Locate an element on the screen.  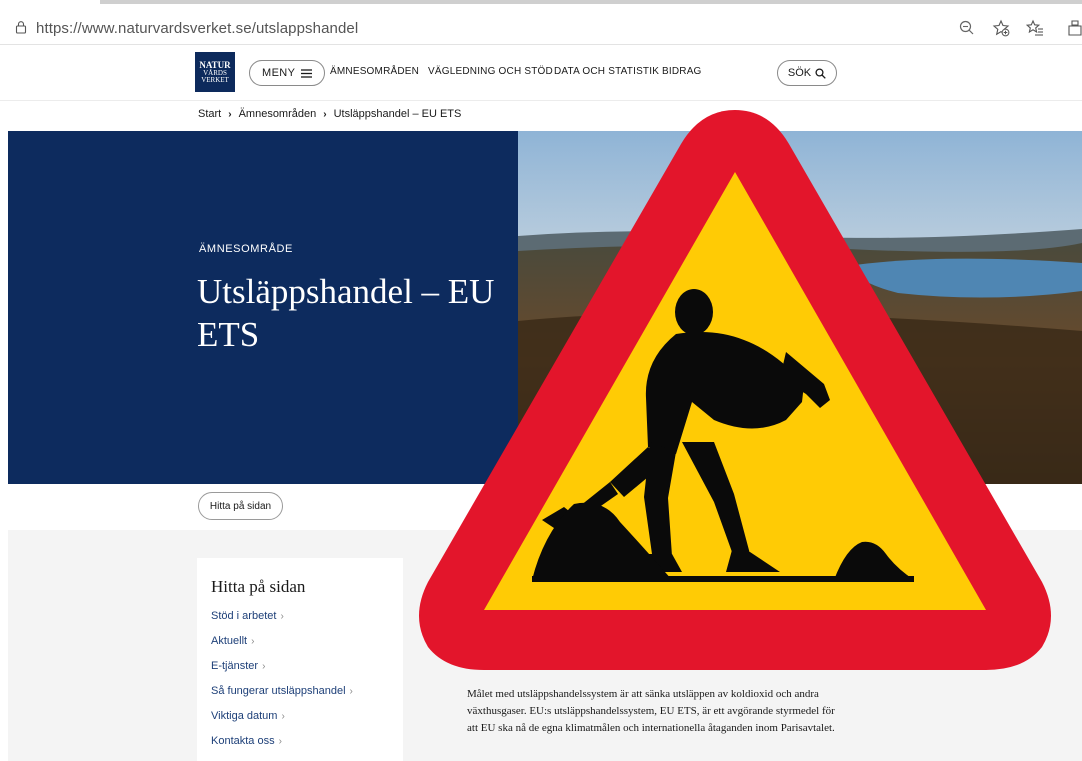
find-on-page-button: Hitta på sidan is located at coordinates (240, 506).